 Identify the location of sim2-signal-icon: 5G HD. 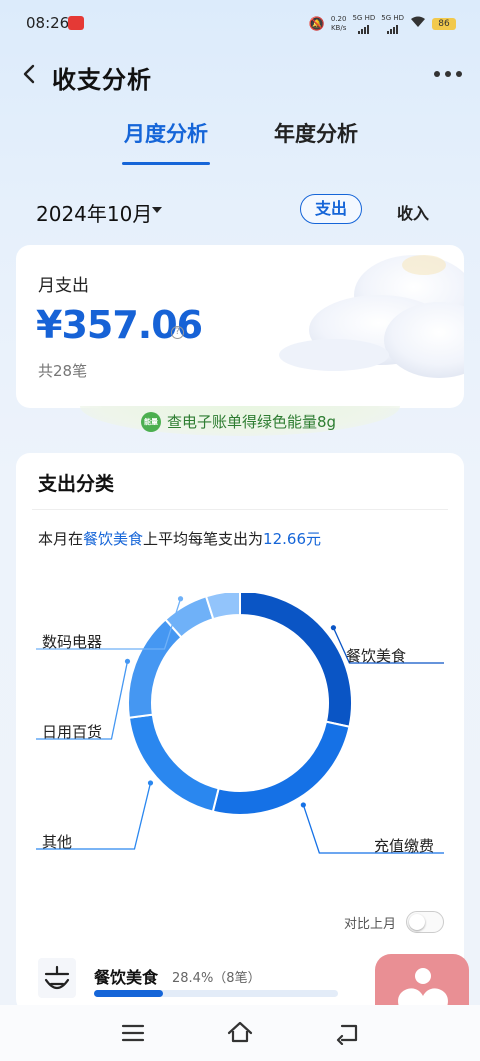
(392, 24).